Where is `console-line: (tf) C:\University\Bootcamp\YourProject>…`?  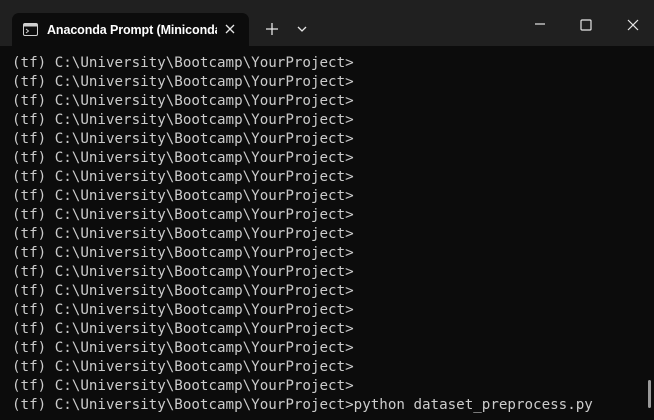 console-line: (tf) C:\University\Bootcamp\YourProject>… is located at coordinates (302, 405).